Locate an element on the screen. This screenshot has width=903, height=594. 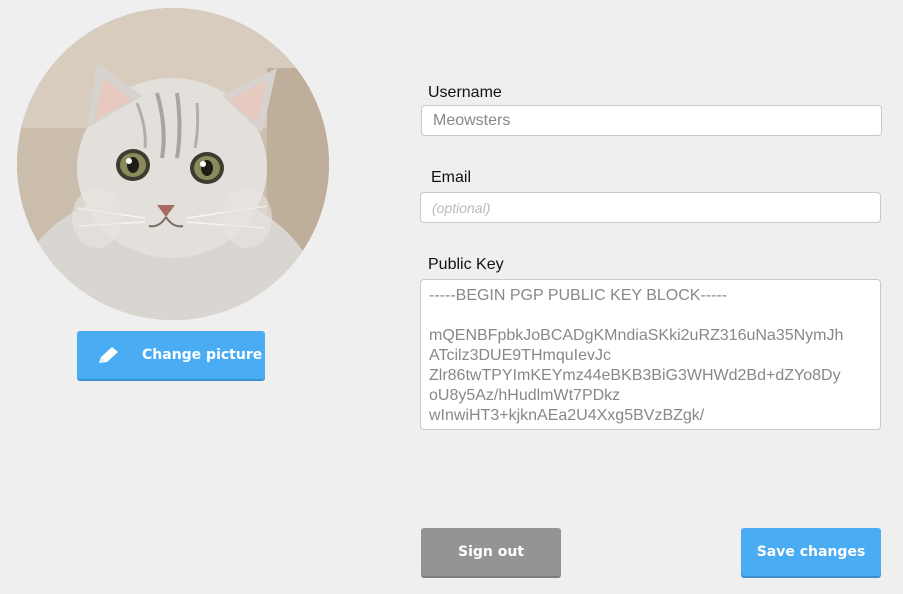
username-label: Username is located at coordinates (465, 92).